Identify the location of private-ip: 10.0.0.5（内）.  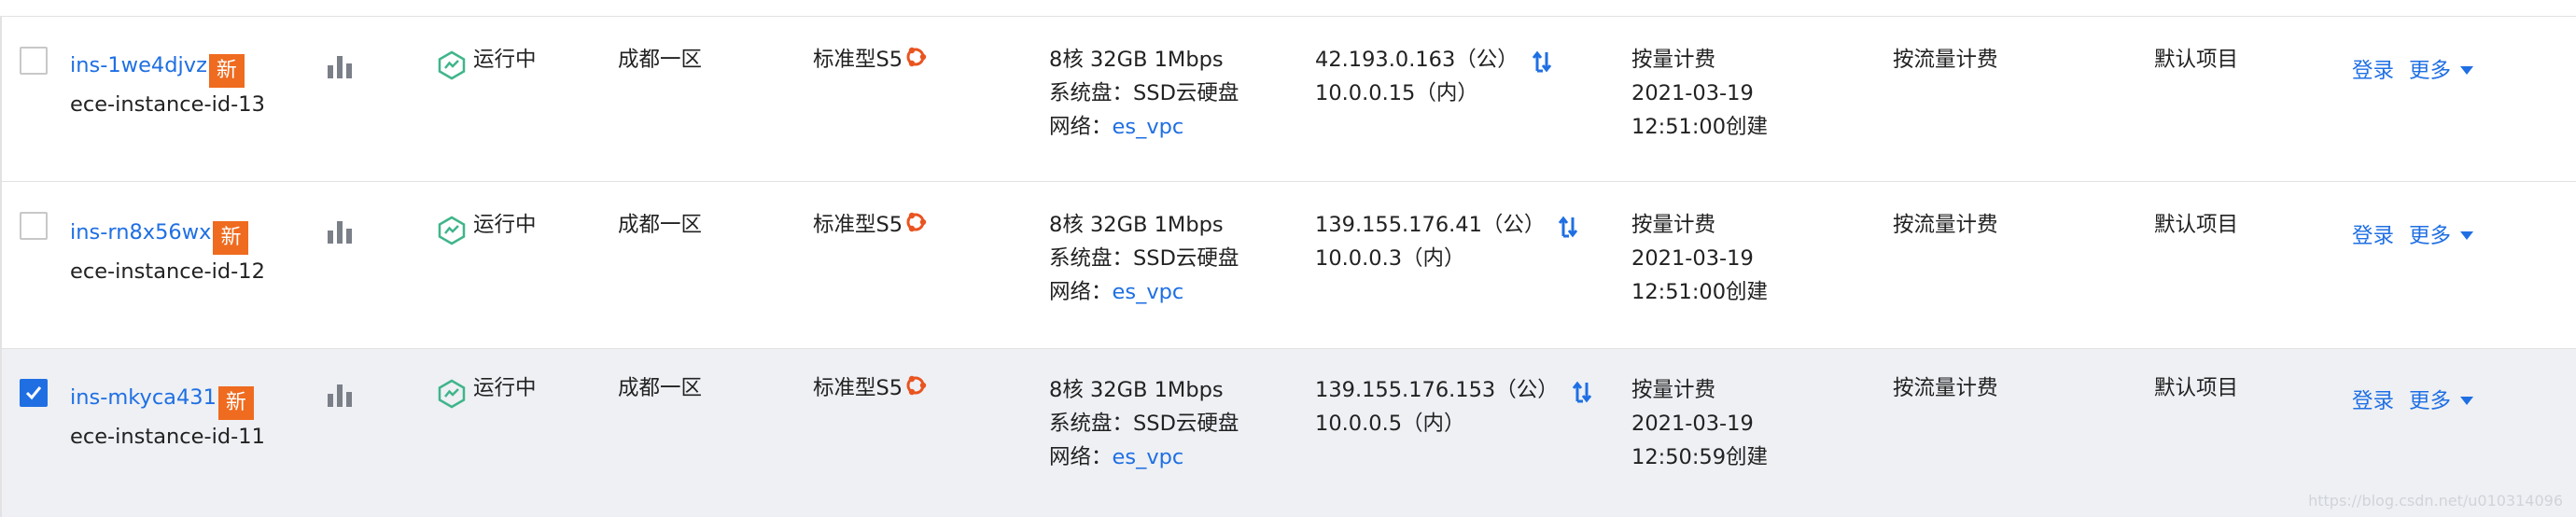
(1390, 424).